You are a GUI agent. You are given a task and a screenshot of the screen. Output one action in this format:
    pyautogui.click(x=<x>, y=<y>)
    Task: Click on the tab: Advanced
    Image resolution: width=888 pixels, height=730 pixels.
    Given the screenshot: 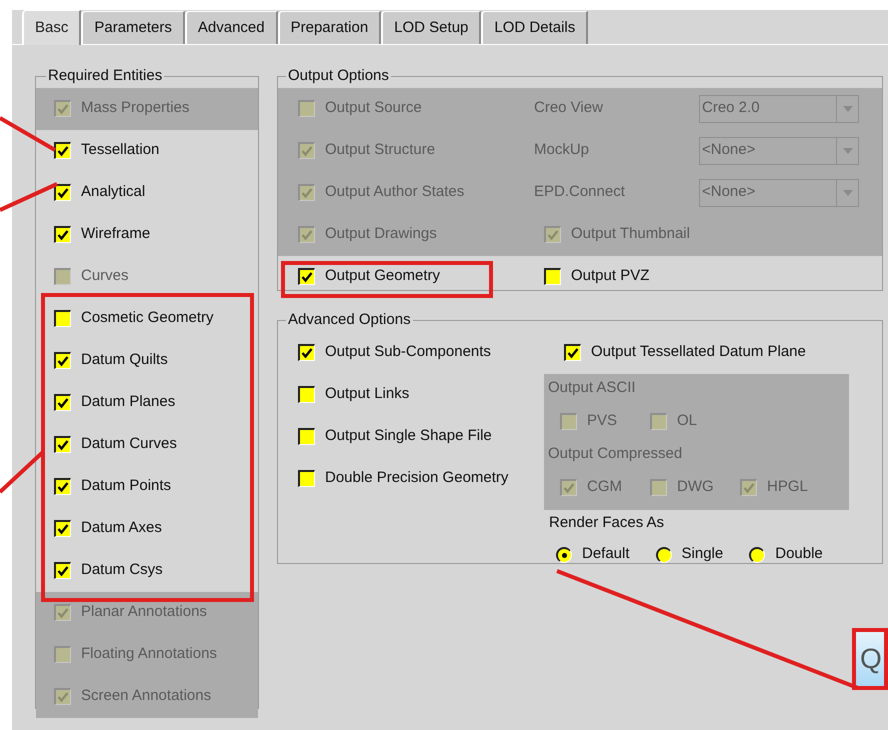 What is the action you would take?
    pyautogui.click(x=231, y=27)
    